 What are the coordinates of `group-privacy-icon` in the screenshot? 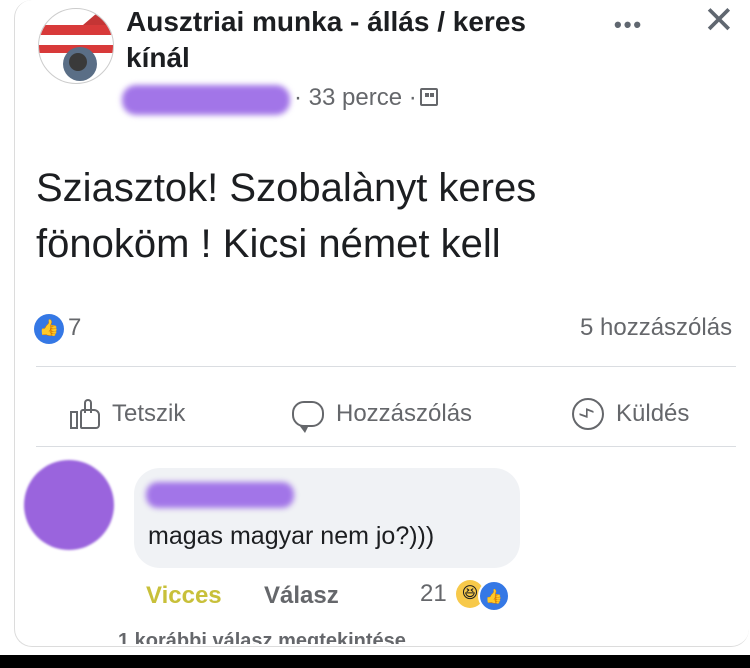 It's located at (429, 97).